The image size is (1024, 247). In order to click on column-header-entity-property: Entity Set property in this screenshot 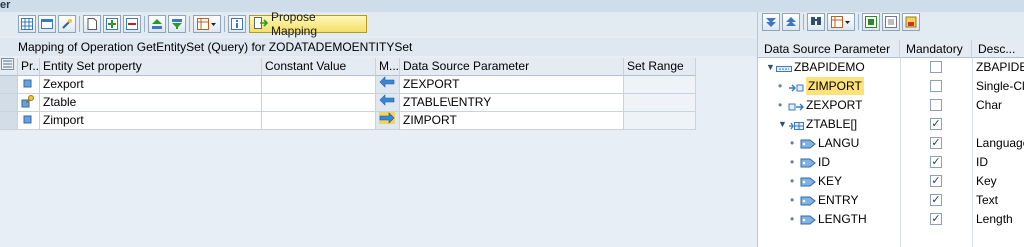, I will do `click(151, 67)`.